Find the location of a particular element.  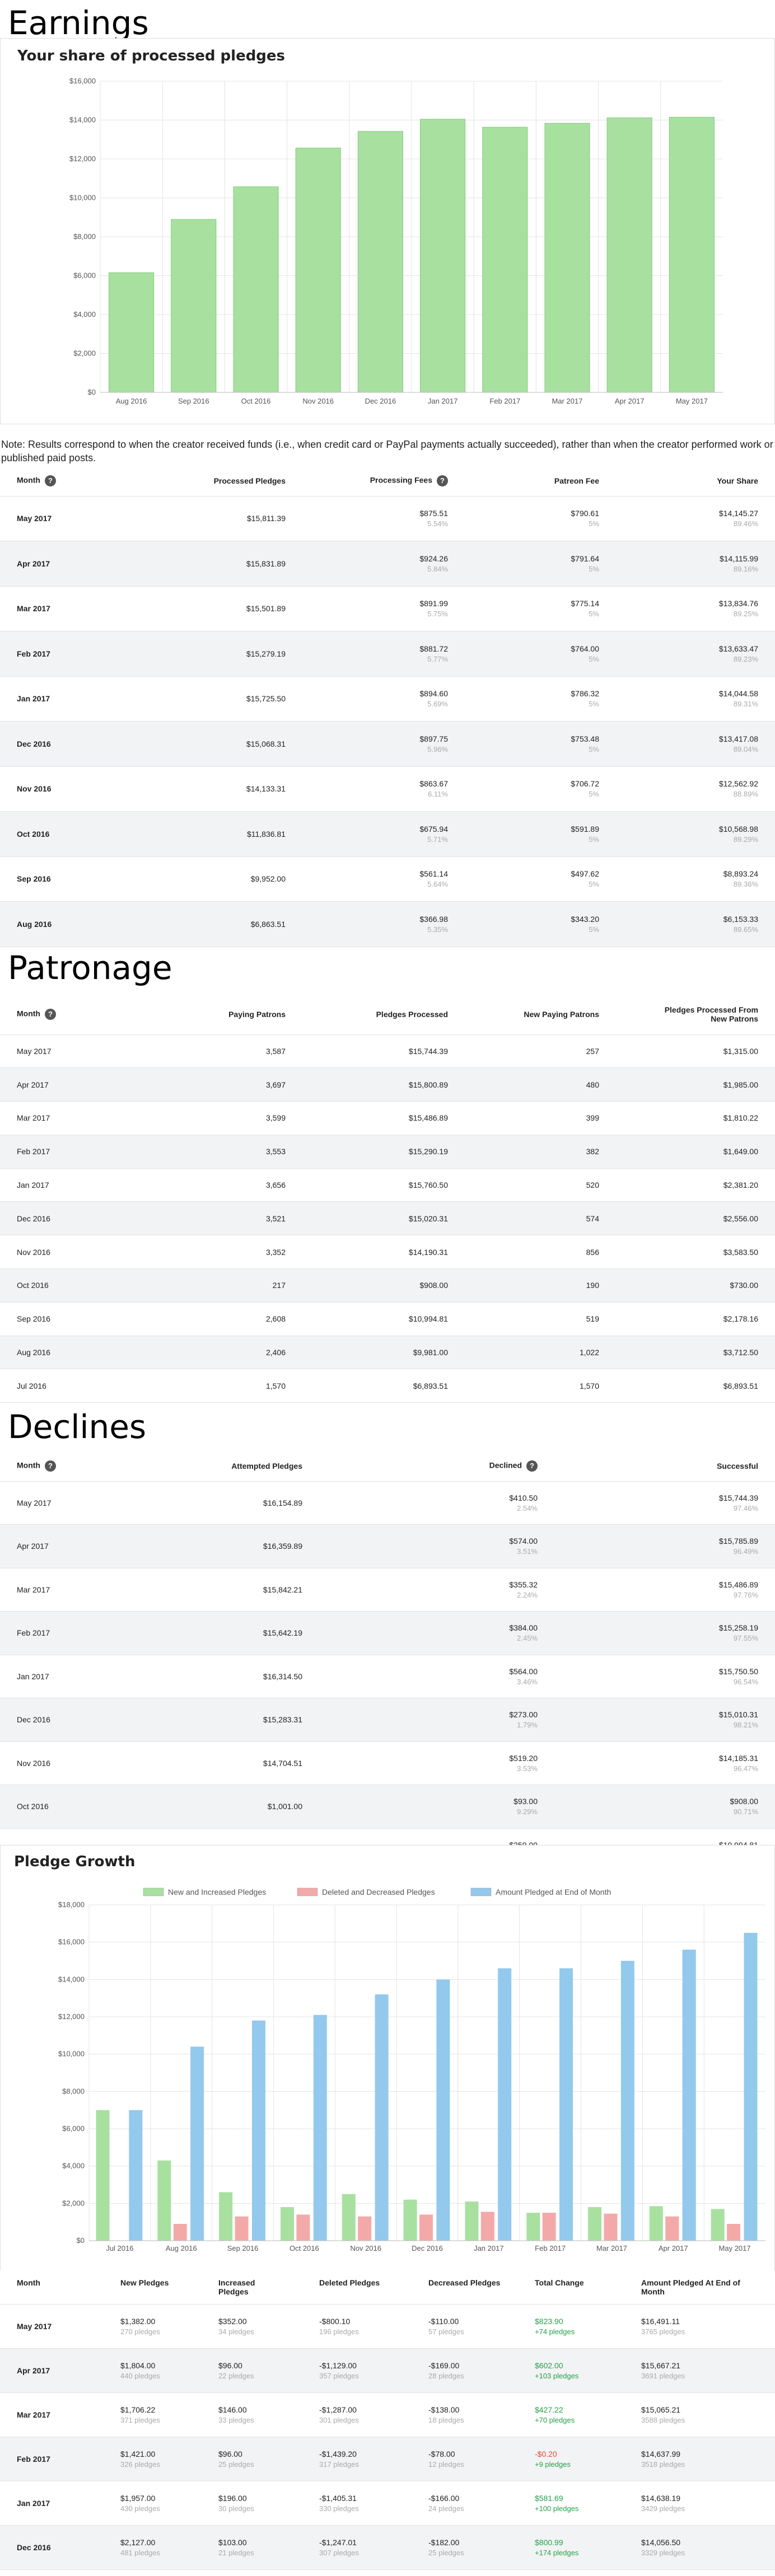

value-cell: $15,020.31 is located at coordinates (383, 1218).